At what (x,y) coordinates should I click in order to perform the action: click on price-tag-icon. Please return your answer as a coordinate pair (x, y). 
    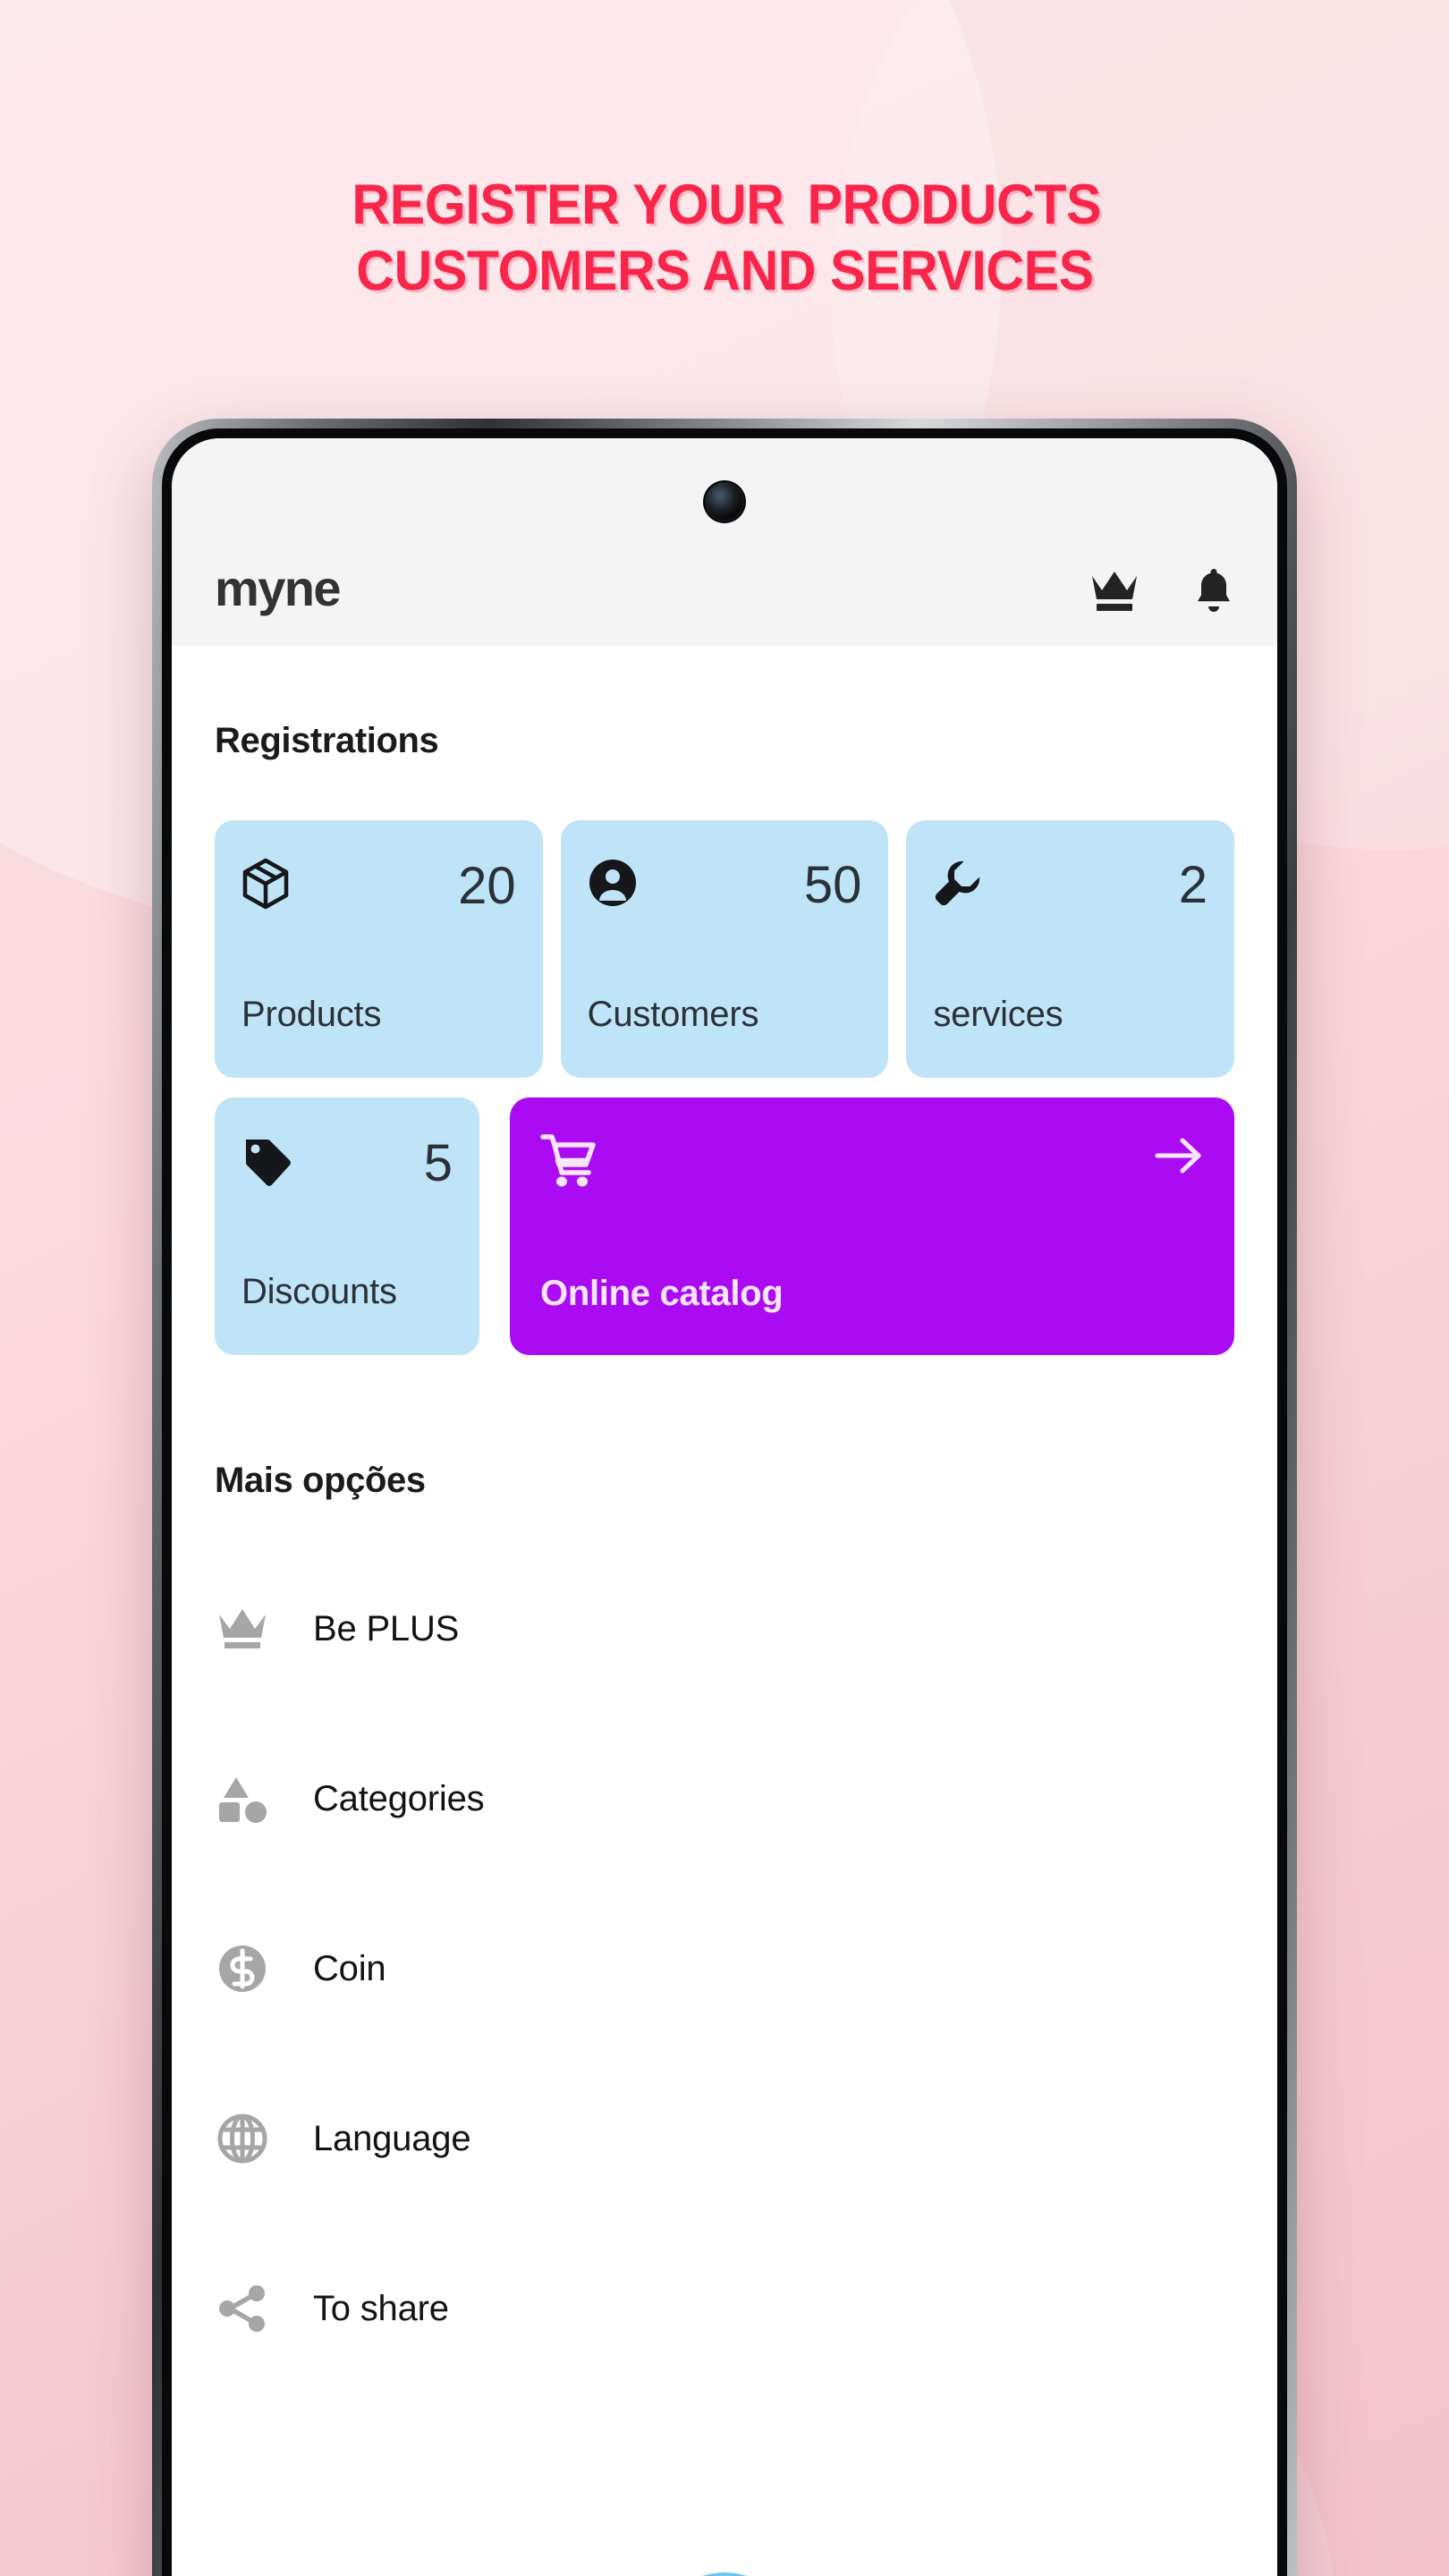
    Looking at the image, I should click on (267, 1163).